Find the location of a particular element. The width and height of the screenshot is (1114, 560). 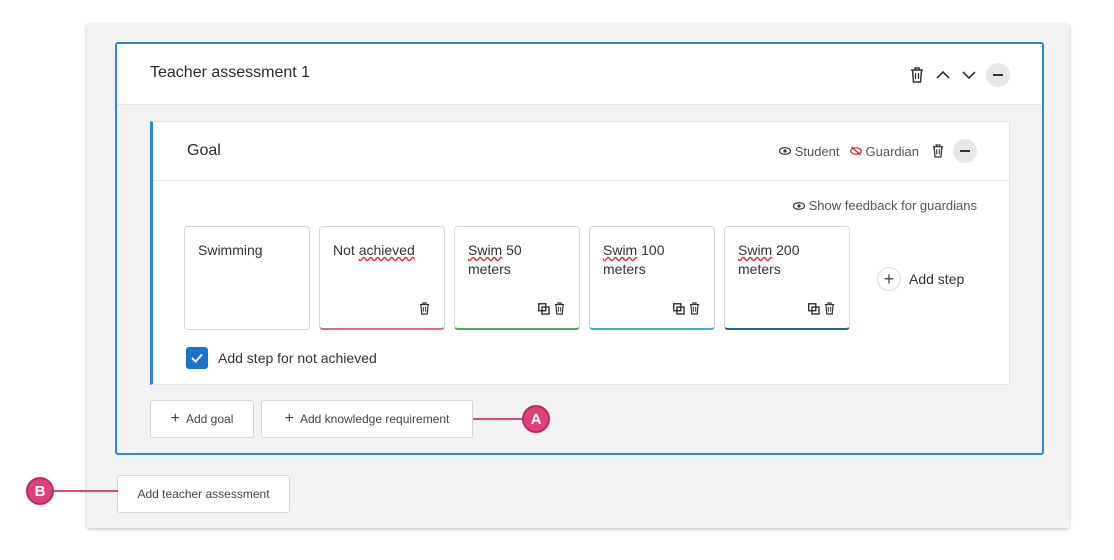

show-feedback-label: Show feedback for guardians is located at coordinates (892, 205).